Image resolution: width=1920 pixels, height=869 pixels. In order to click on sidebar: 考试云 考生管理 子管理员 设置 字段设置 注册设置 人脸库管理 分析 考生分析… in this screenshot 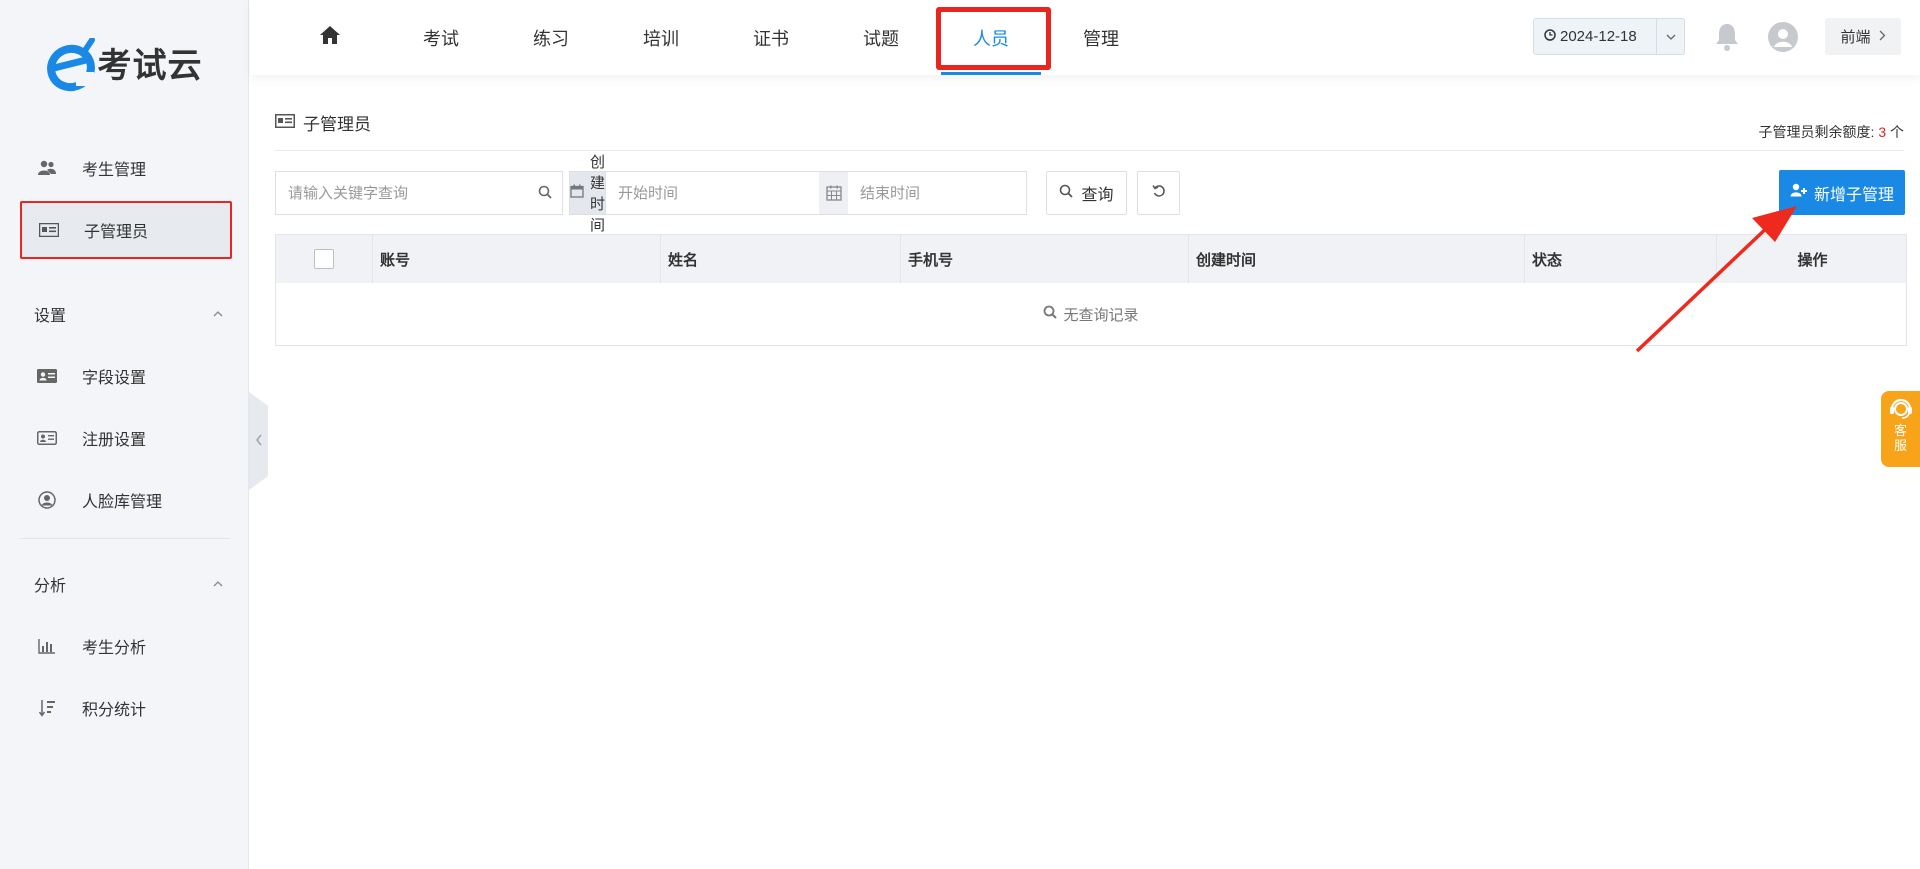, I will do `click(124, 434)`.